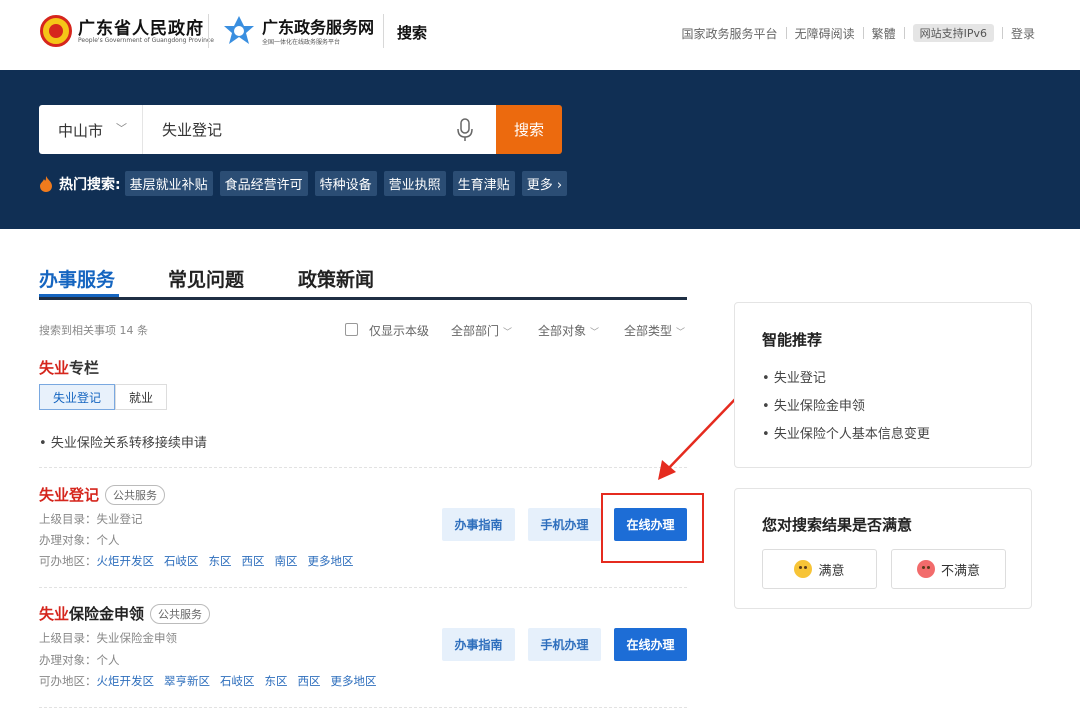 This screenshot has height=715, width=1080. I want to click on link-traditional-chinese: 繁體, so click(884, 33).